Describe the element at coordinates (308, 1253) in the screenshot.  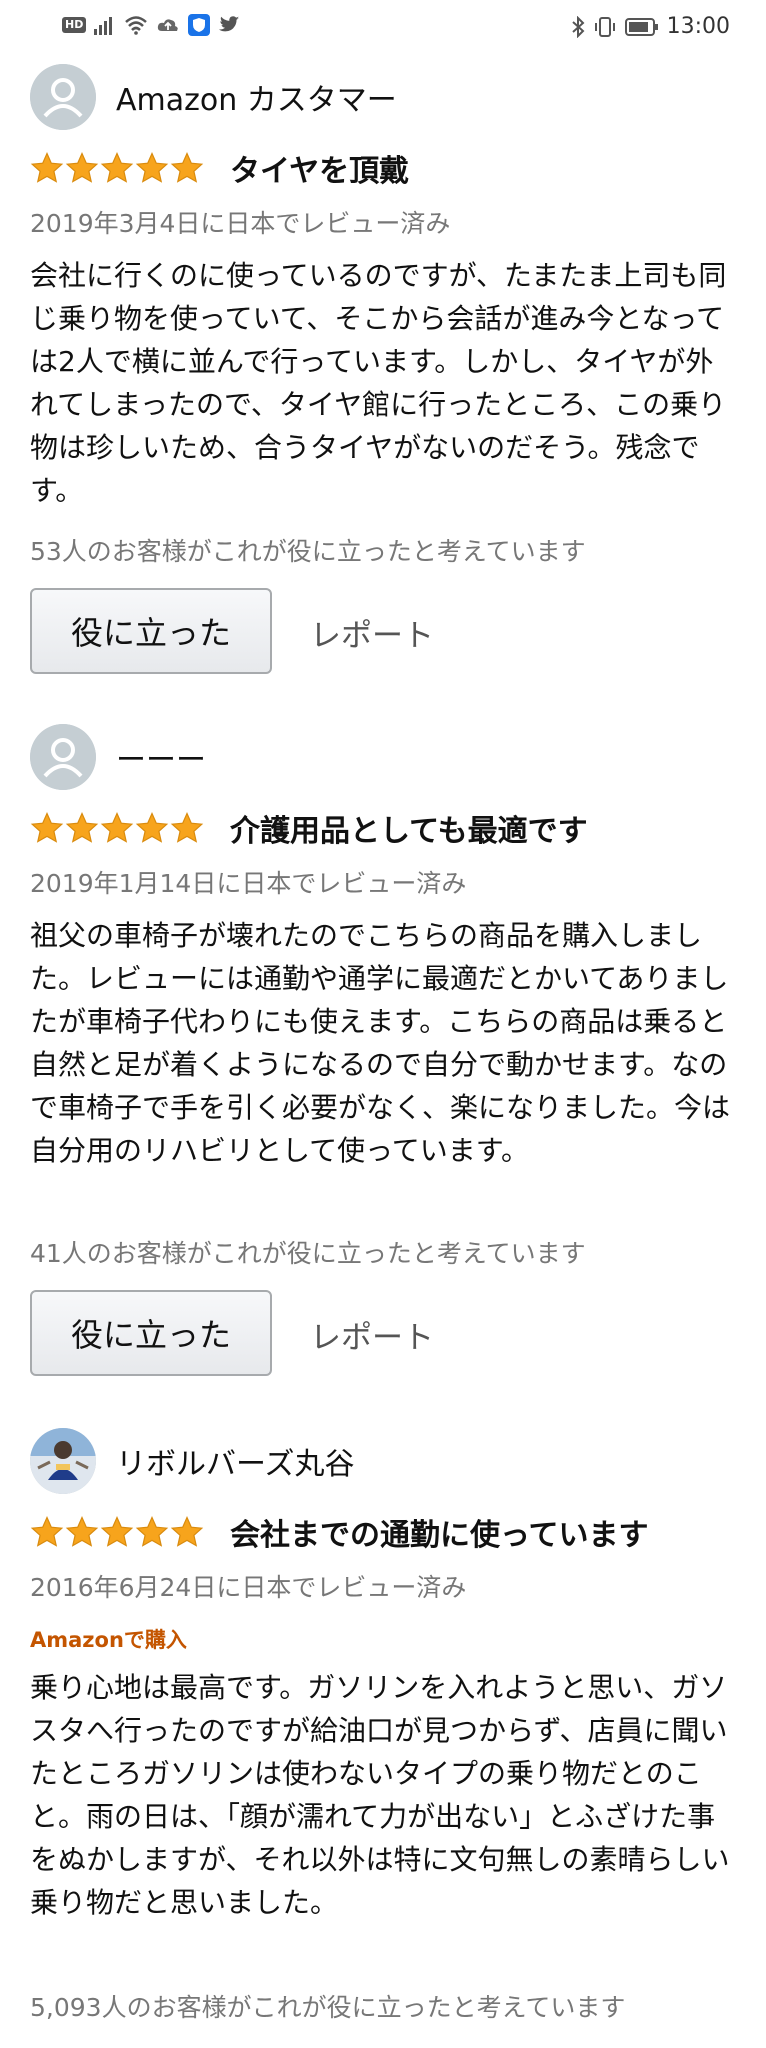
I see `helpful-count: 41人のお客様がこれが役に立ったと考えています` at that location.